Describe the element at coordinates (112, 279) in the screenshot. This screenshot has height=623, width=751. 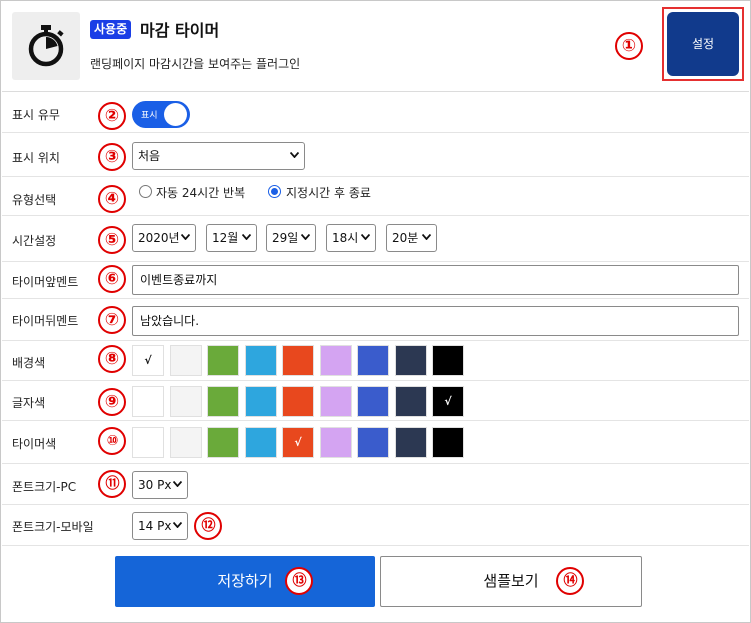
I see `marker-6: ⑥` at that location.